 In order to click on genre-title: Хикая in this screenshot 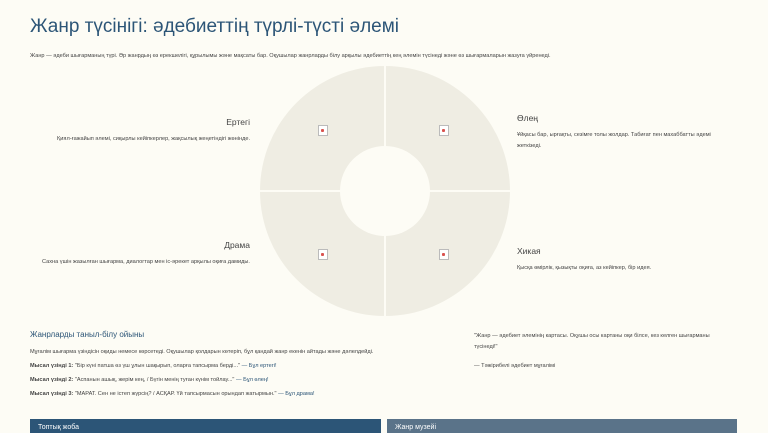, I will do `click(529, 251)`.